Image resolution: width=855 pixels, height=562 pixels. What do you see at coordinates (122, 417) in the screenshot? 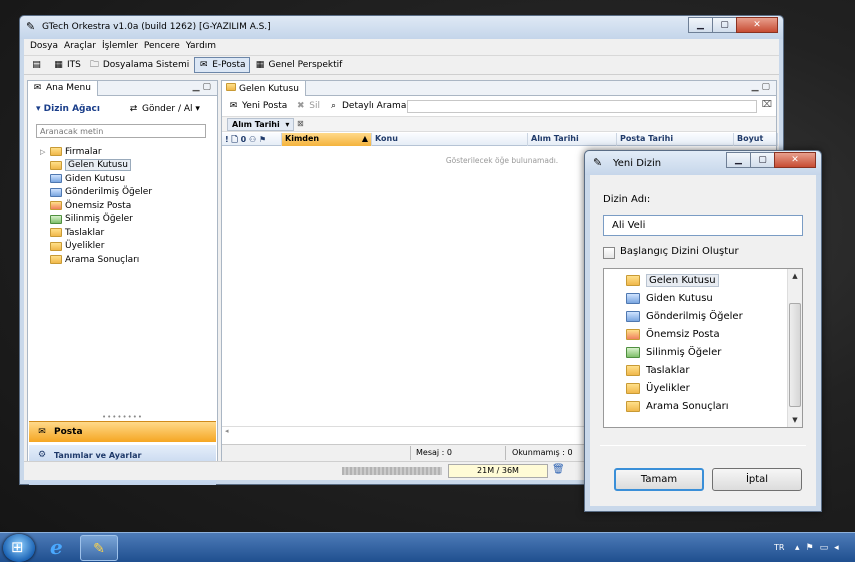
I see `splitter-grip: ••••••••` at bounding box center [122, 417].